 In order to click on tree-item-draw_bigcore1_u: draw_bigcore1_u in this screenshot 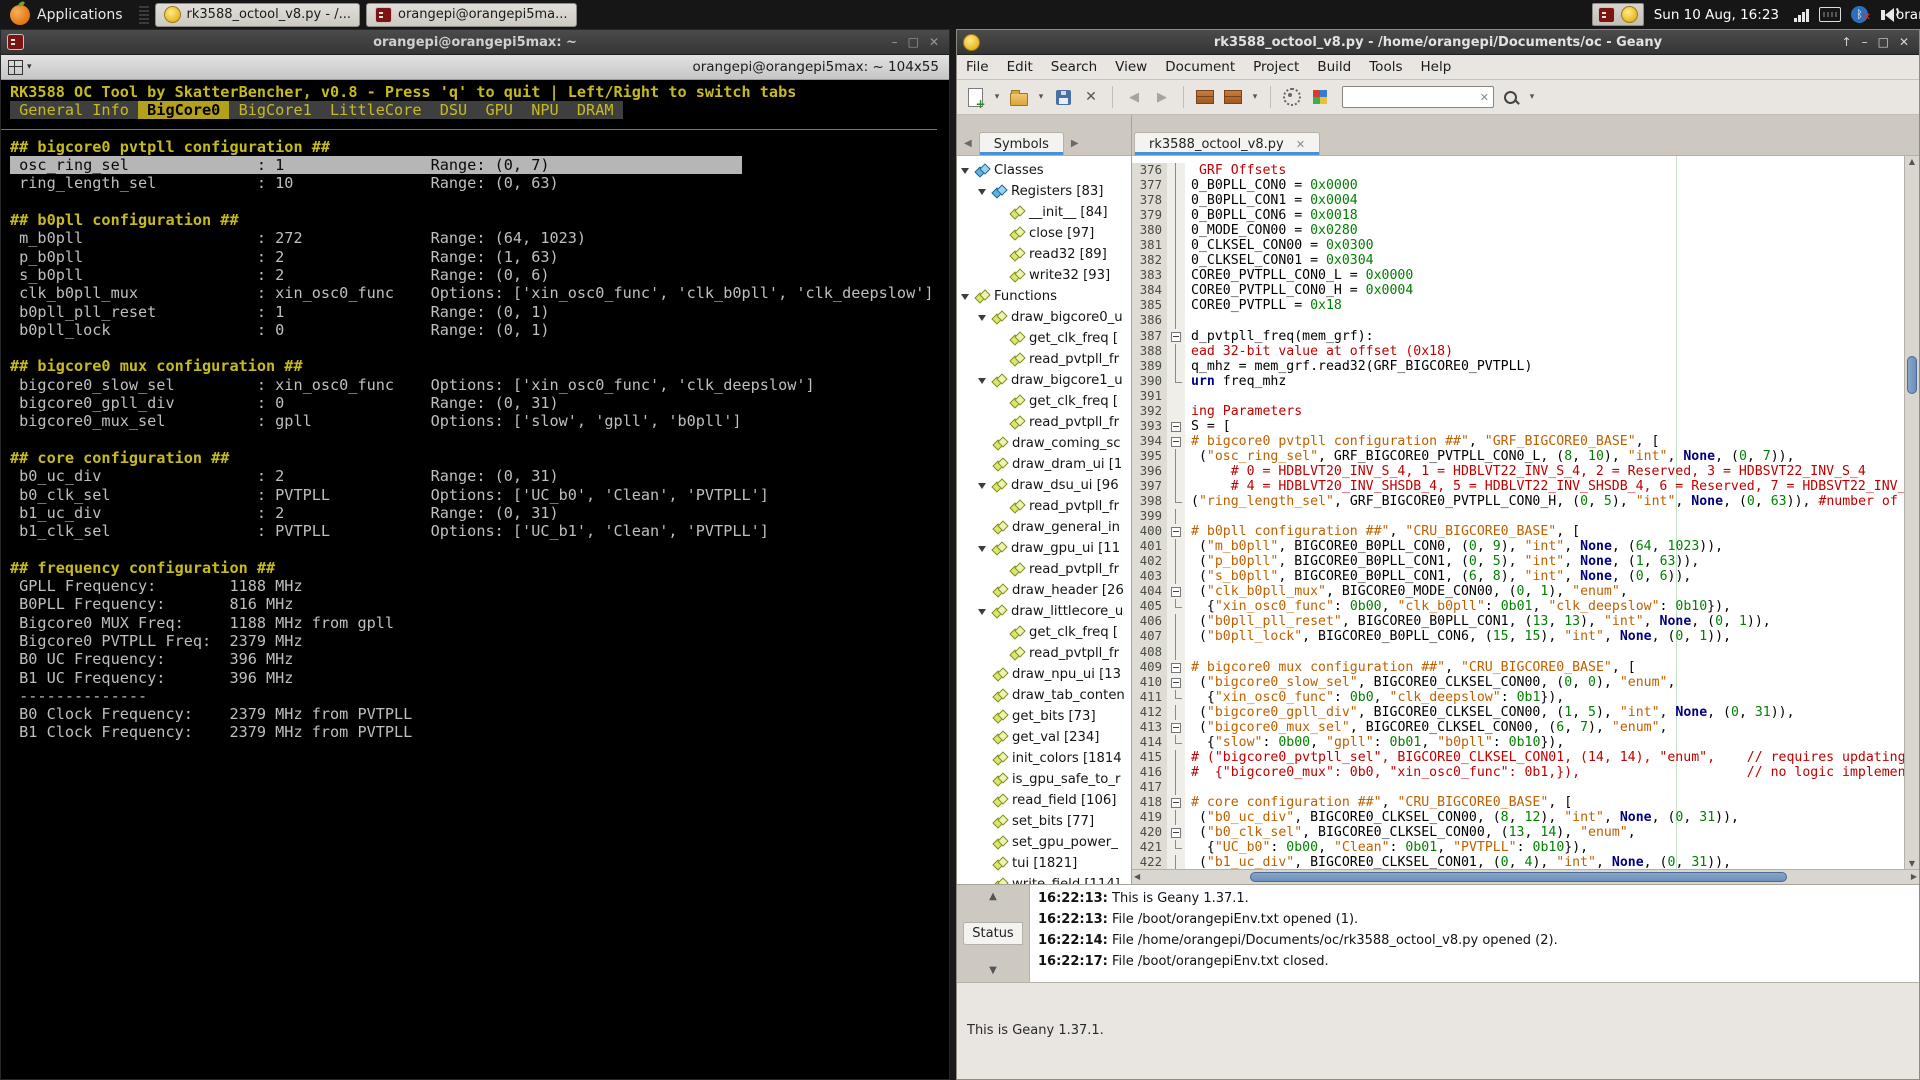, I will do `click(1044, 380)`.